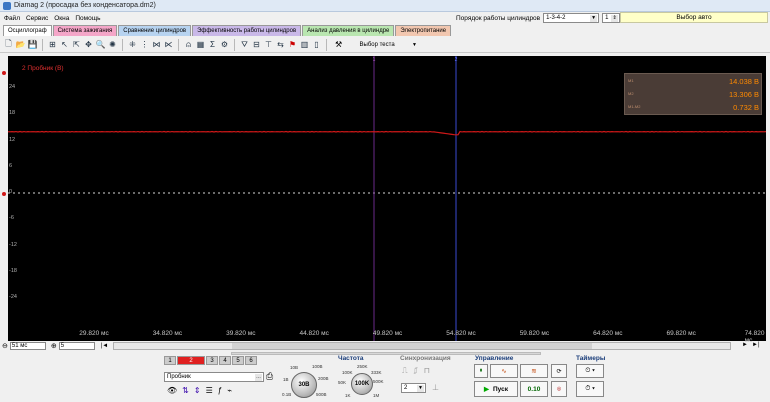 The image size is (770, 402). I want to click on filter-icon: ⛛, so click(244, 44).